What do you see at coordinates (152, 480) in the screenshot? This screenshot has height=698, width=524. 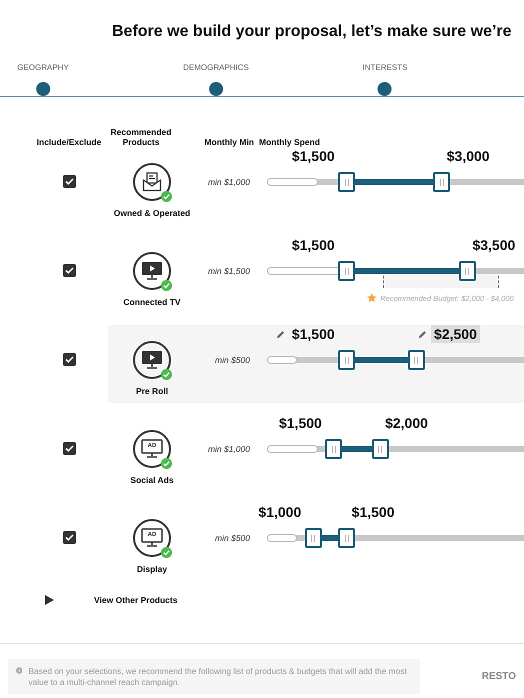 I see `product-name: Social Ads` at bounding box center [152, 480].